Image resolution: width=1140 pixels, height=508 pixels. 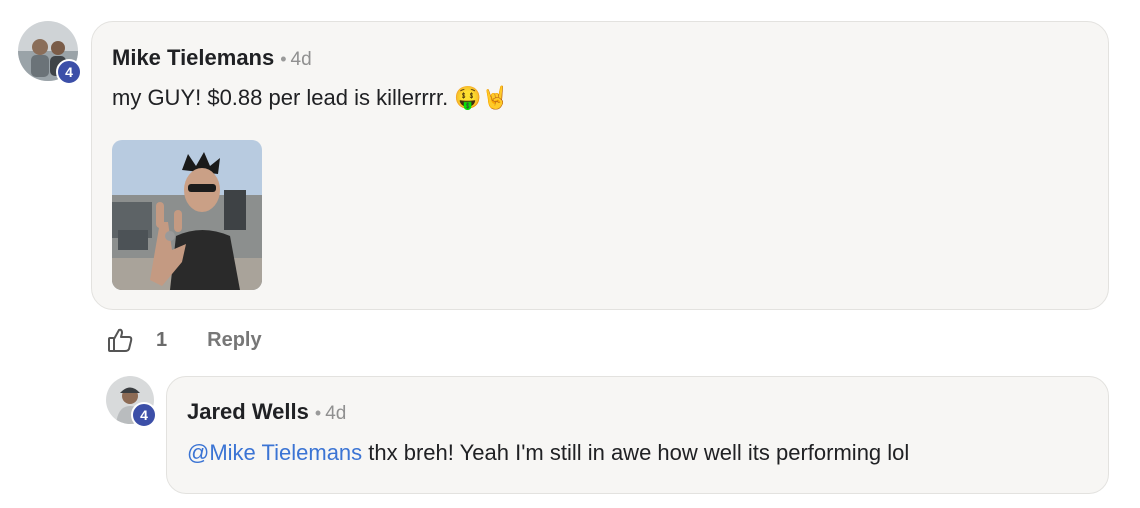 I want to click on reply-header: Jared Wells • 4d, so click(x=266, y=412).